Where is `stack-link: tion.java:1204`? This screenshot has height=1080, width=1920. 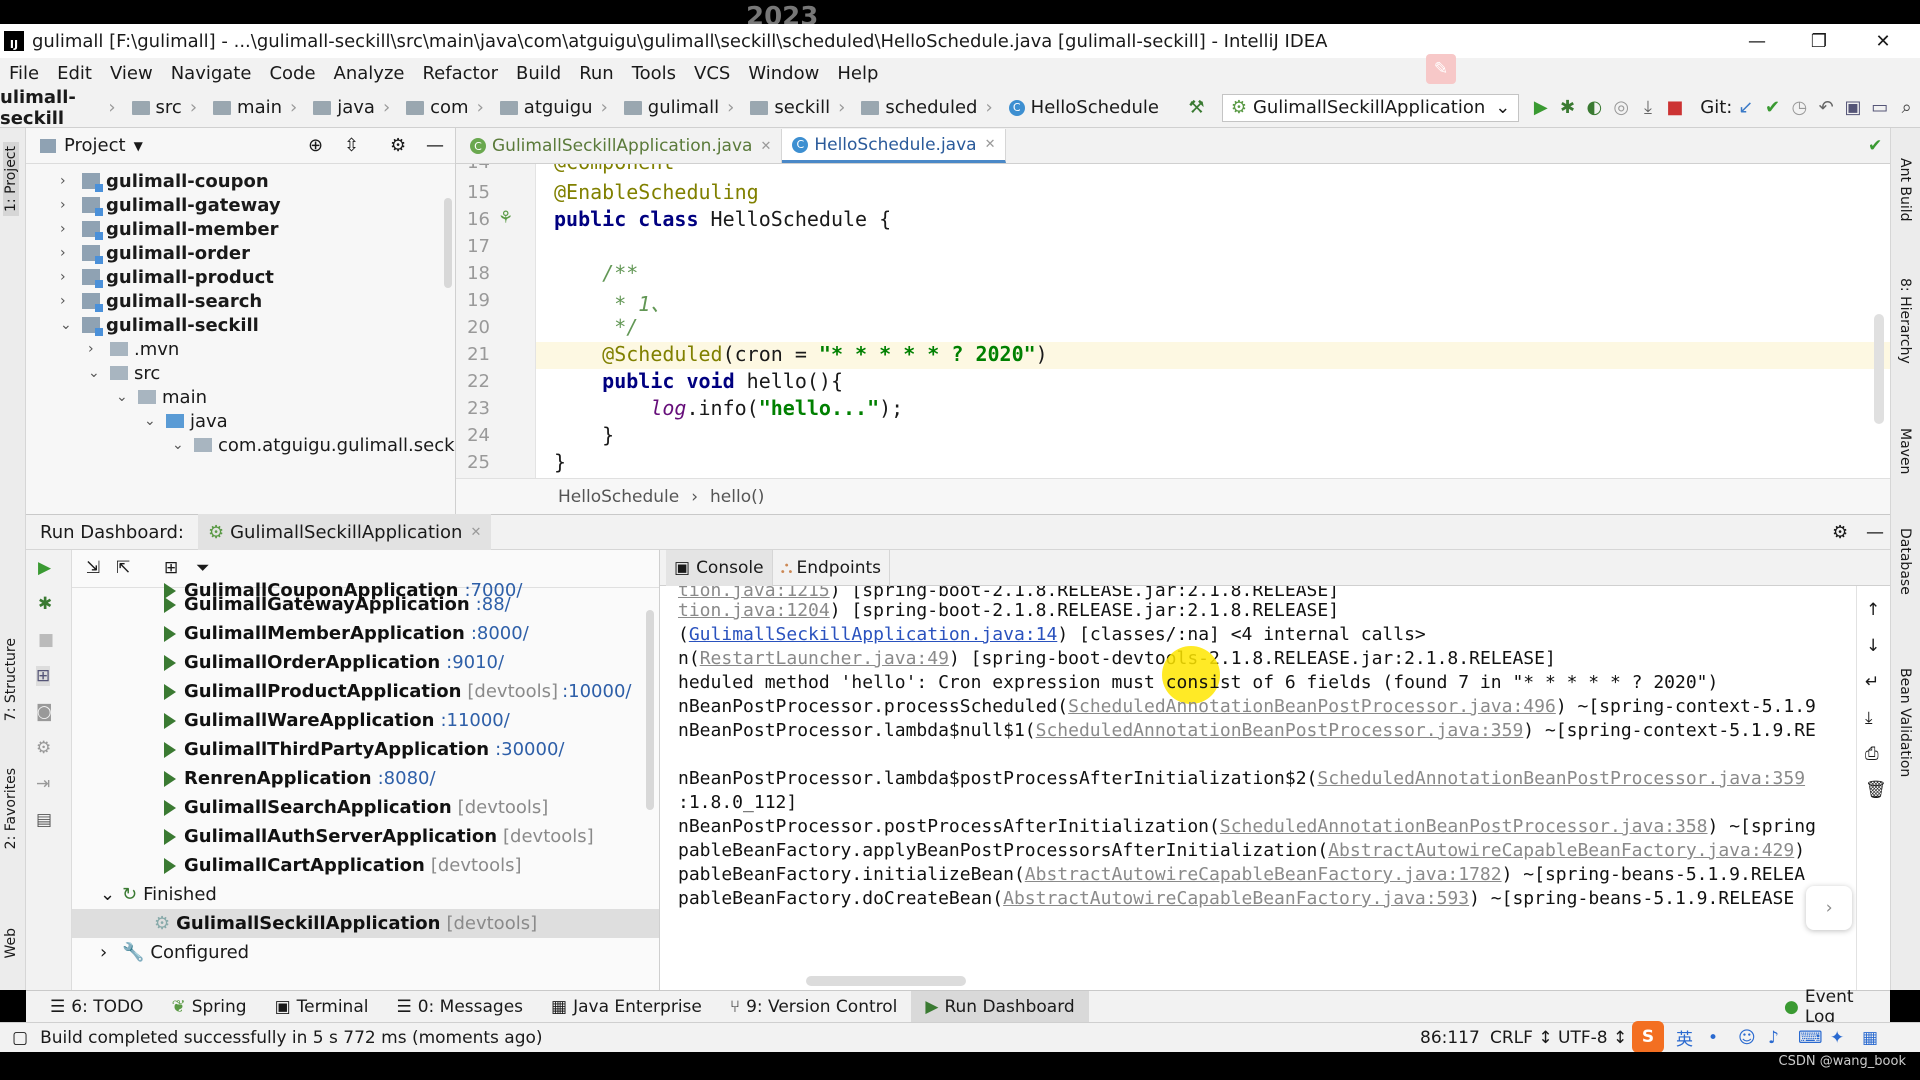 stack-link: tion.java:1204 is located at coordinates (754, 610).